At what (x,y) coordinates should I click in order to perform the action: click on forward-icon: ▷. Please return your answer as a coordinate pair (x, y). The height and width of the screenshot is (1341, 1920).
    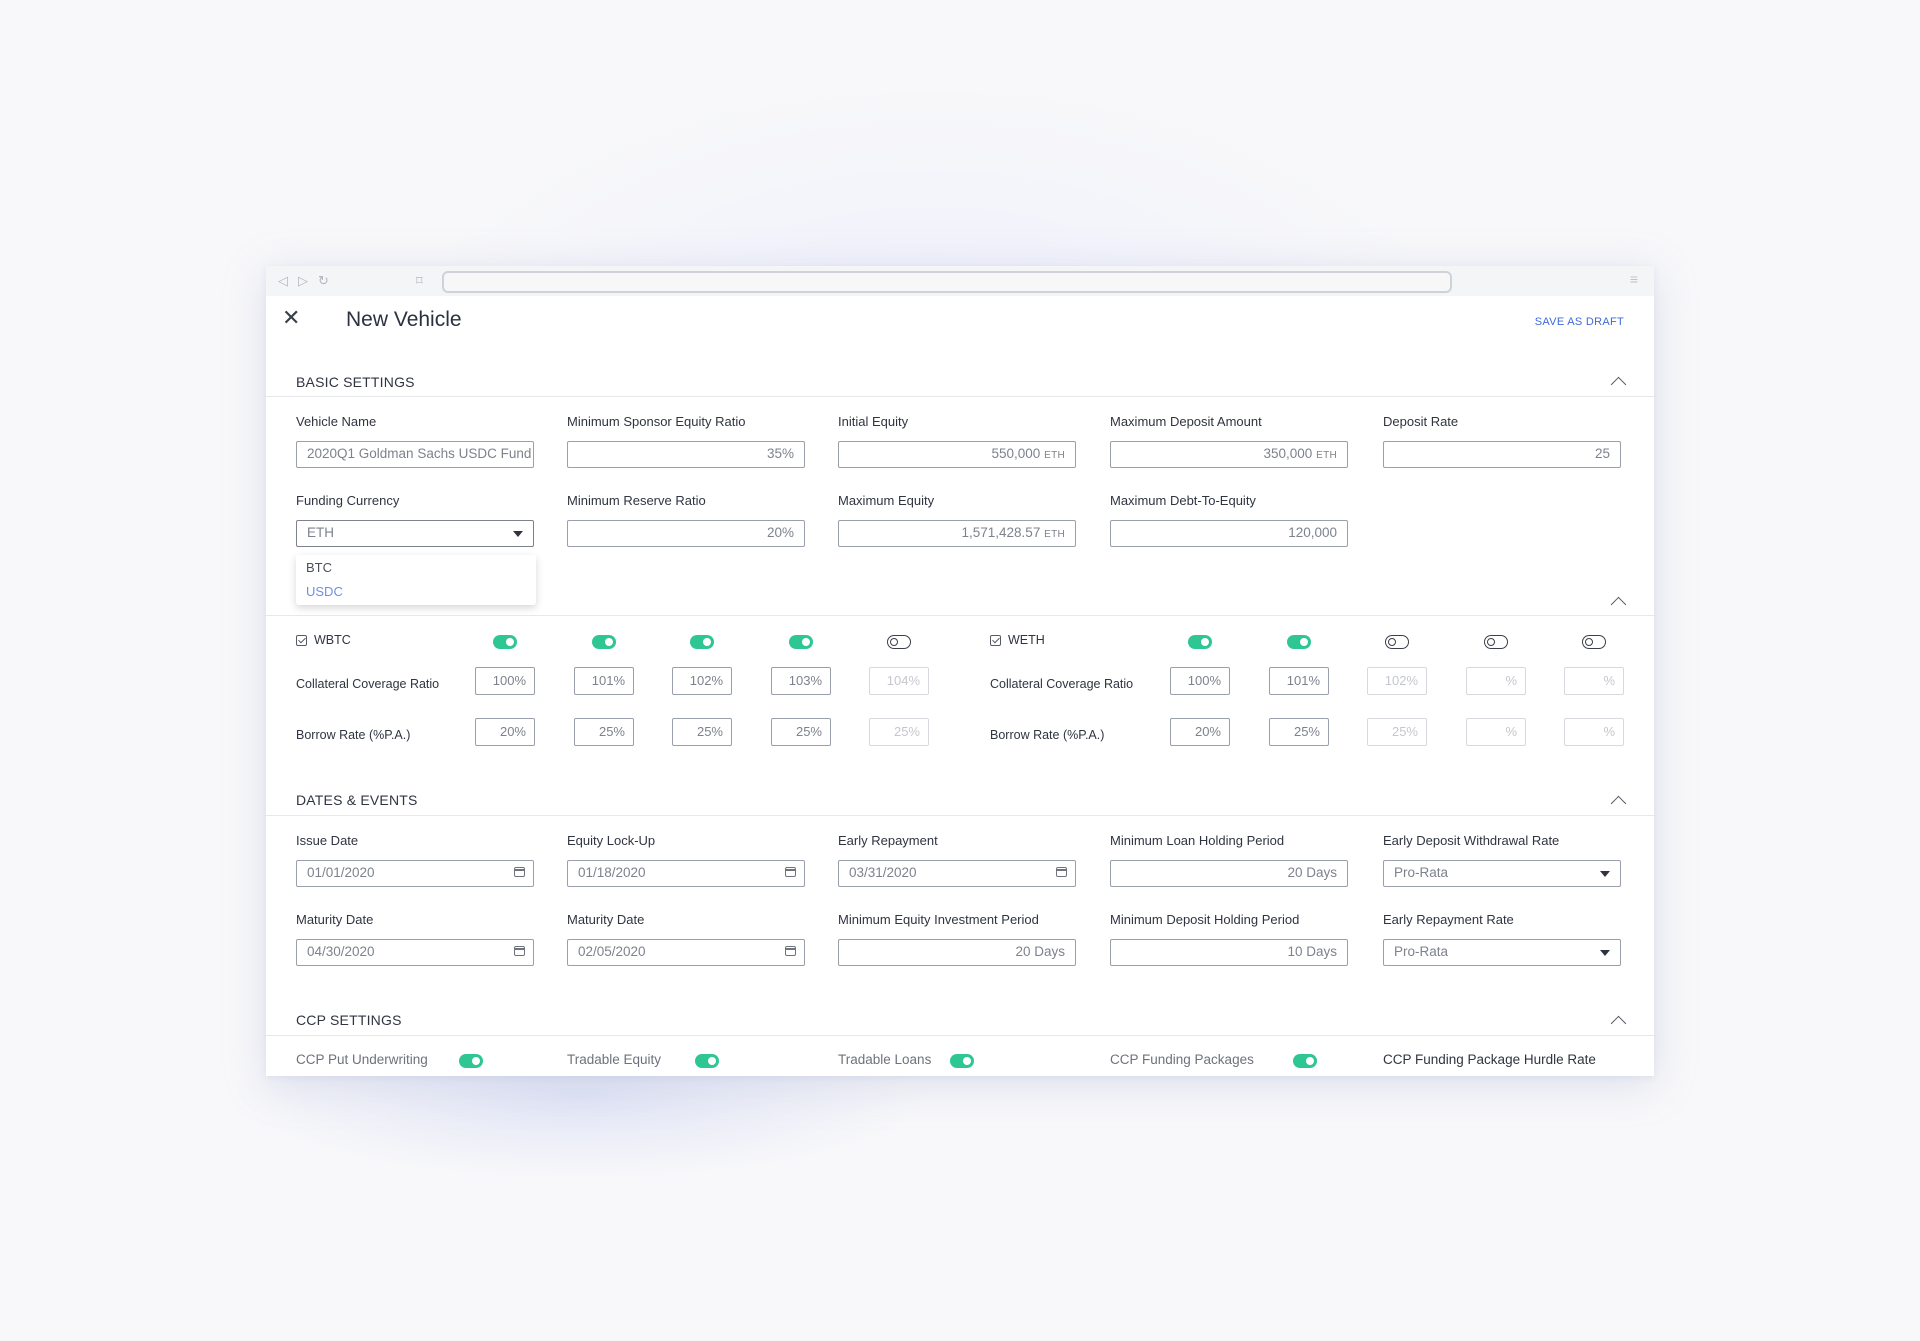
    Looking at the image, I should click on (303, 281).